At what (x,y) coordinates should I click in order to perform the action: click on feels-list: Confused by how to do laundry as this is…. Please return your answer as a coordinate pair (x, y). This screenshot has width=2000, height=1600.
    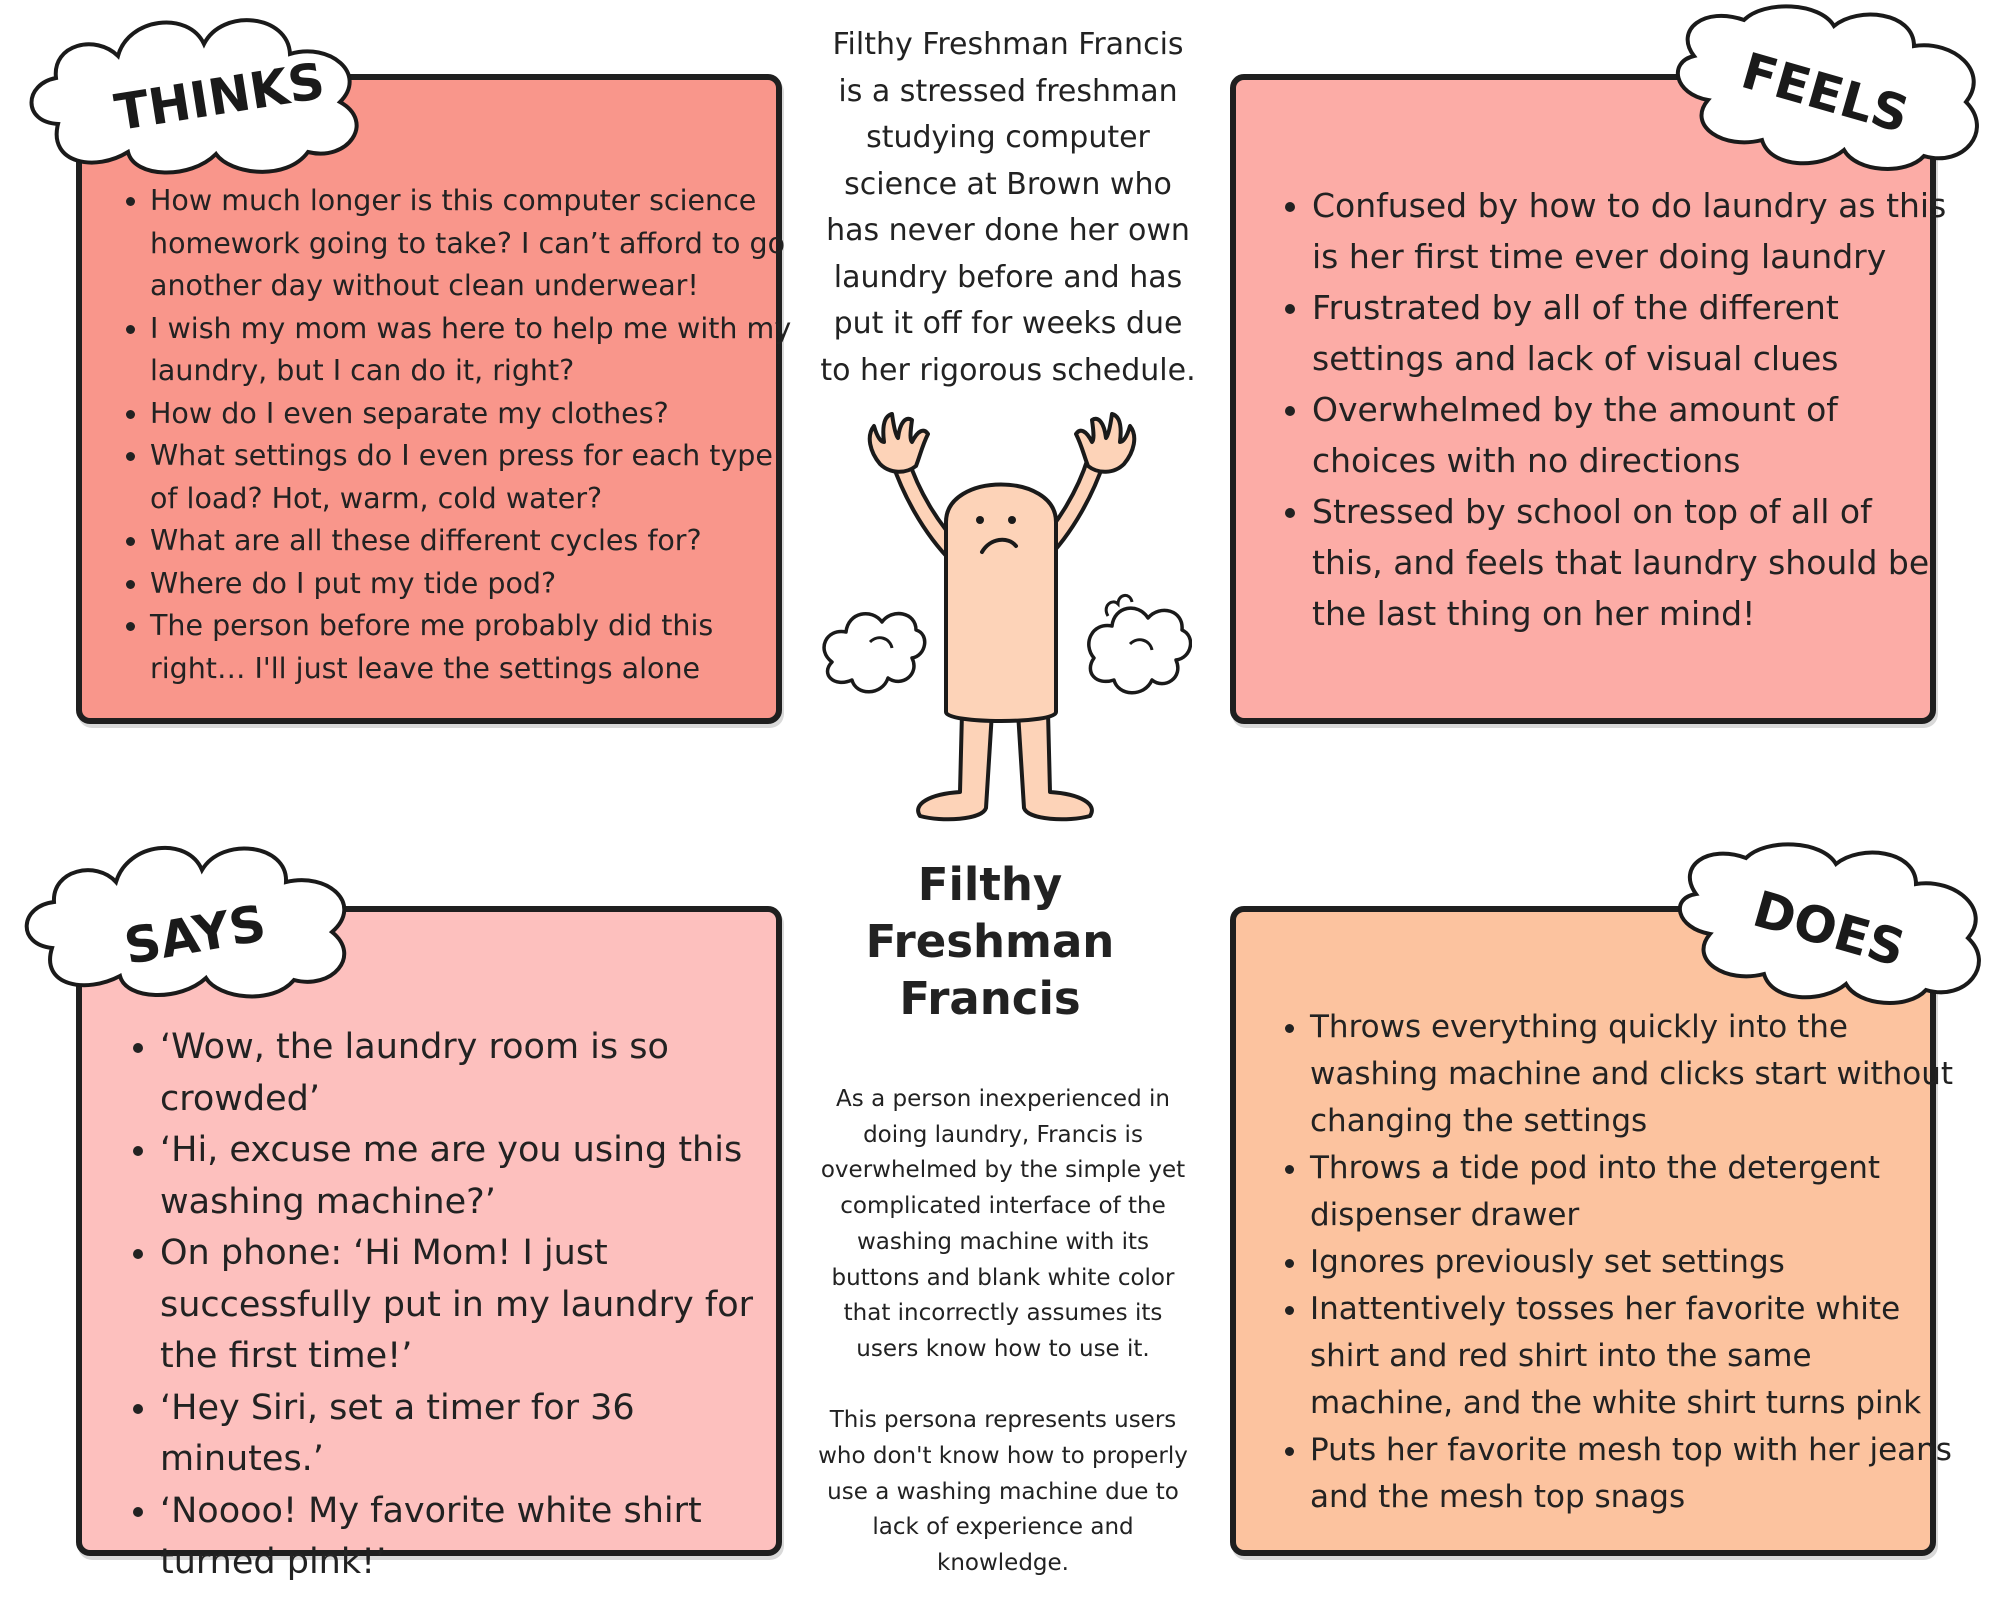
    Looking at the image, I should click on (1615, 409).